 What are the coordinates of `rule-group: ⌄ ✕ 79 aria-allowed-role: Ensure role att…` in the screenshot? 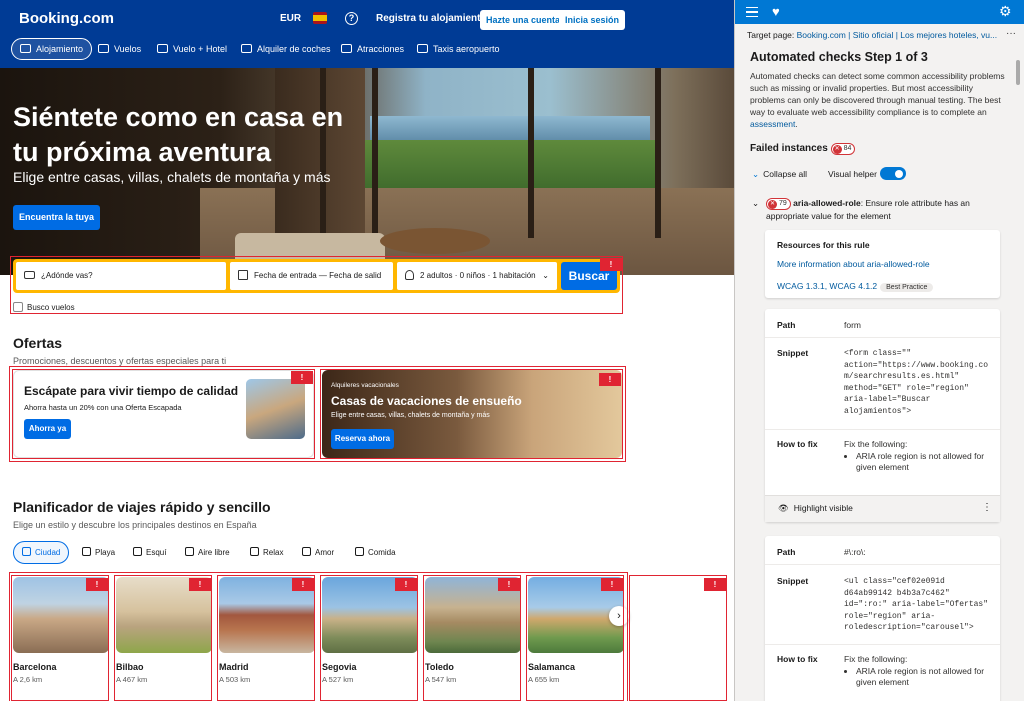 It's located at (877, 209).